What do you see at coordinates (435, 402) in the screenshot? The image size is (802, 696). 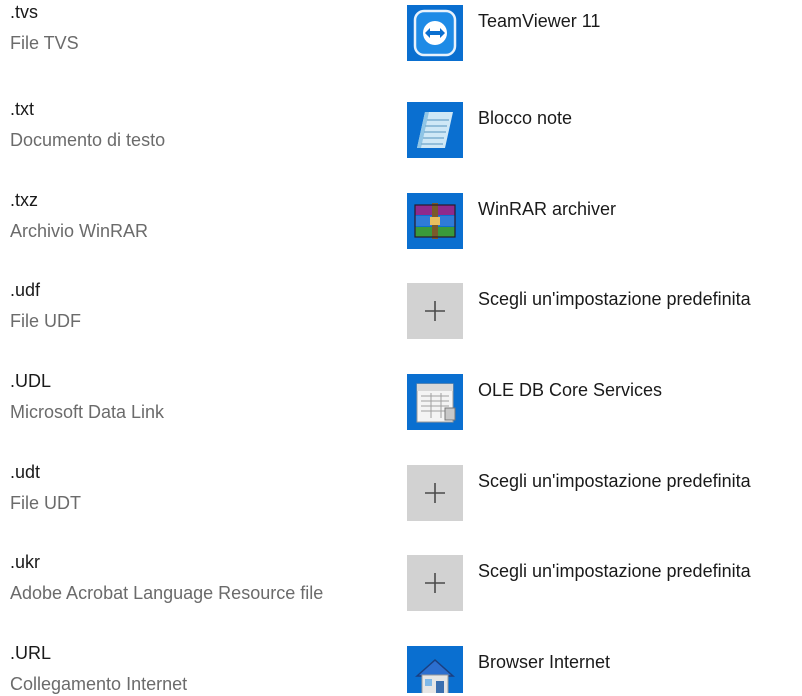 I see `ole-db-icon` at bounding box center [435, 402].